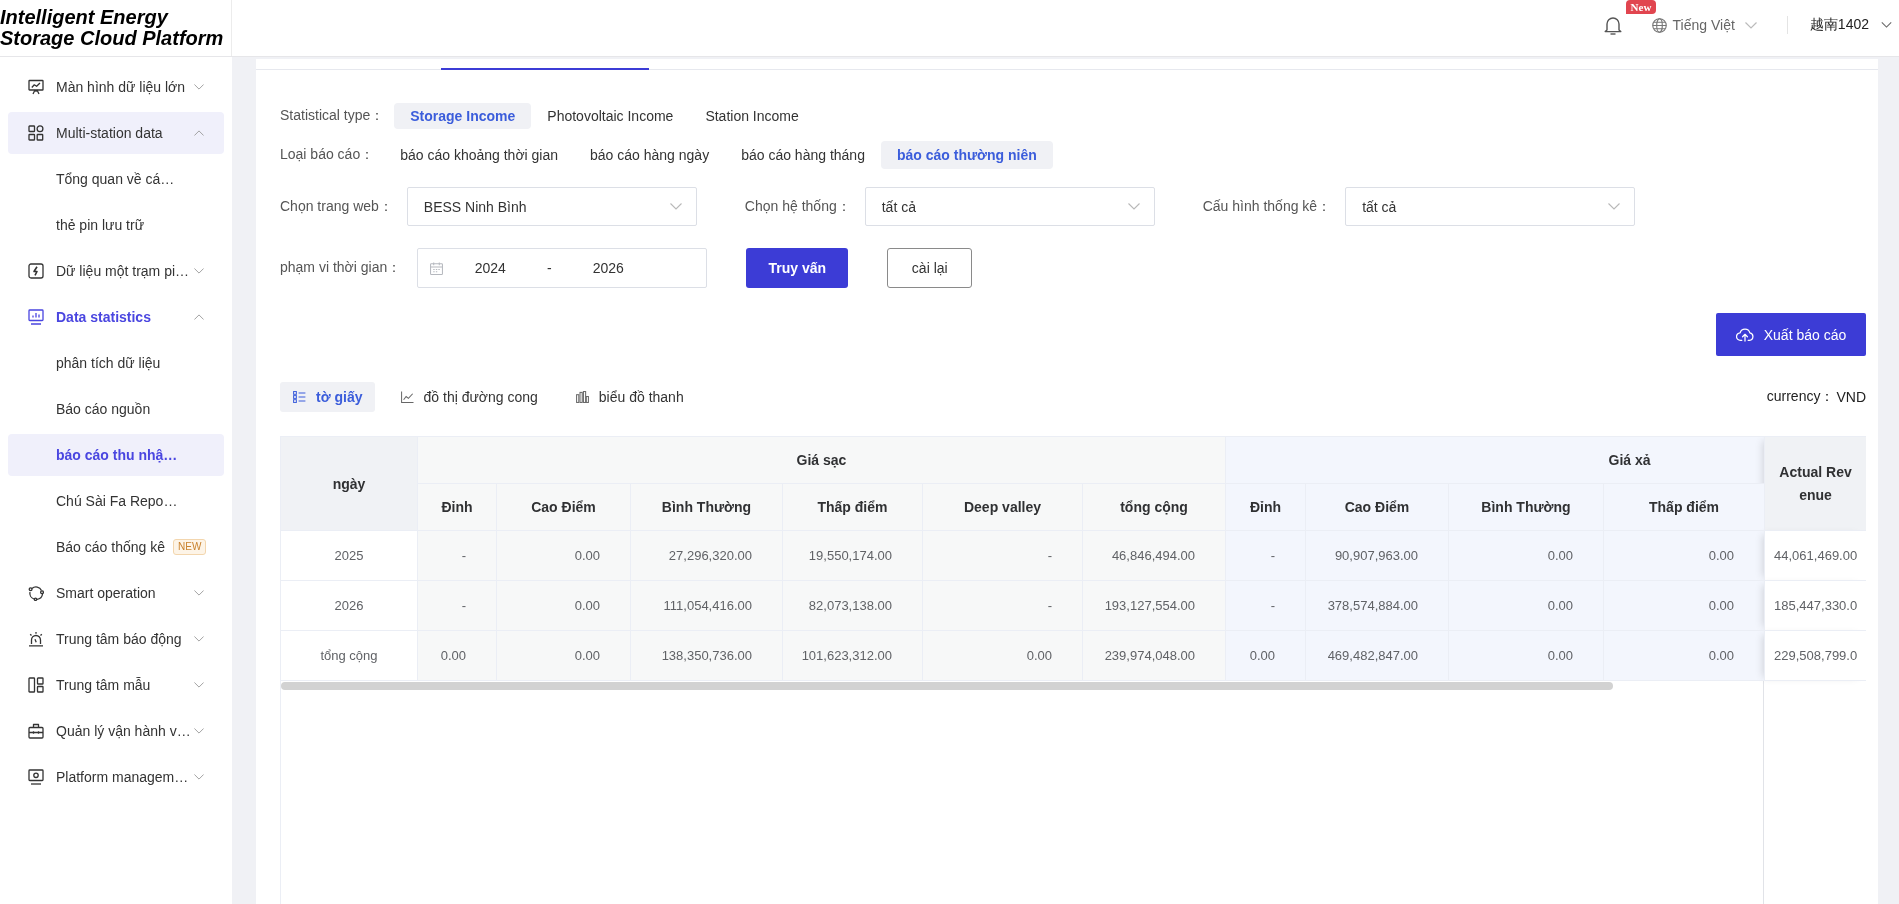 This screenshot has width=1899, height=904. Describe the element at coordinates (610, 116) in the screenshot. I see `statistical-type-tab: Photovoltaic Income` at that location.